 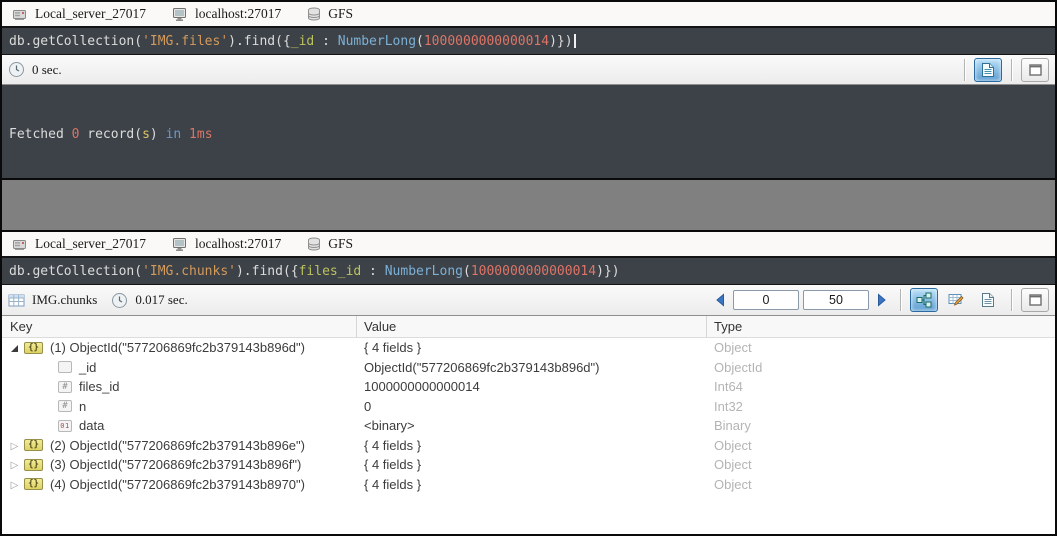 I want to click on type-cell: Int64, so click(x=728, y=387).